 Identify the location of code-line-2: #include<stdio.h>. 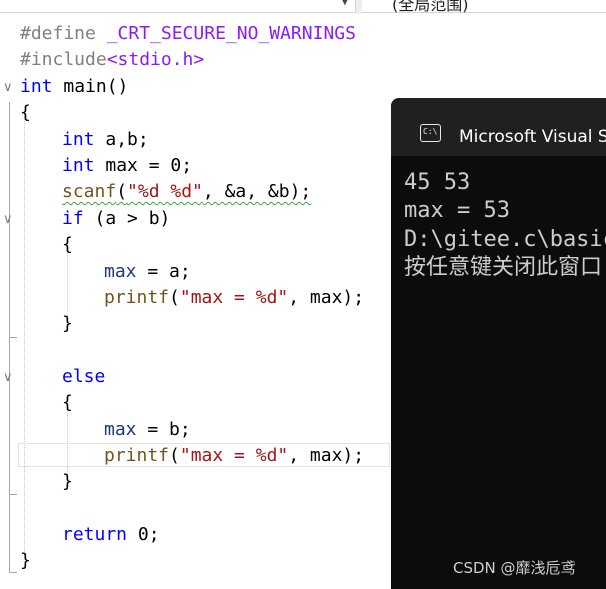
(112, 60).